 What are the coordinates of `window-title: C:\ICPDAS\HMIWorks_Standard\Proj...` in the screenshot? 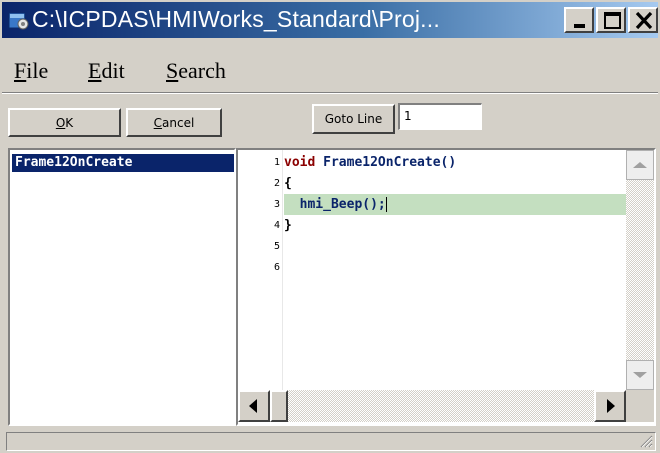 It's located at (236, 19).